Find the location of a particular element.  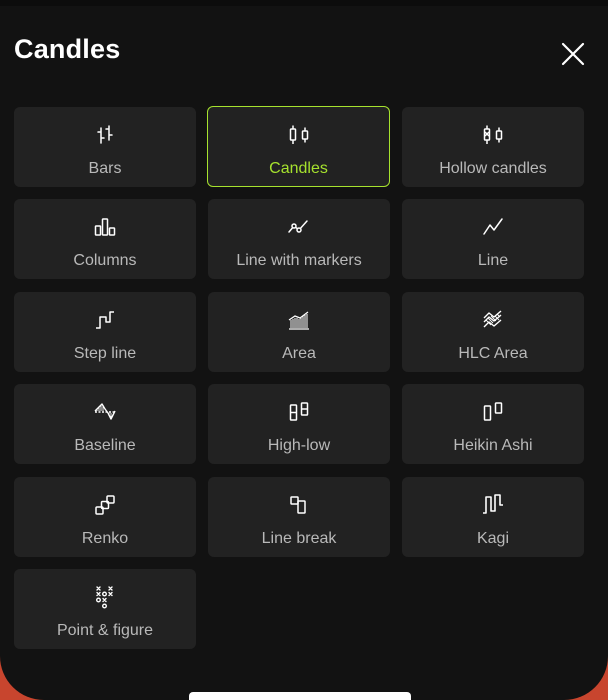

chart-type-baseline: Baseline is located at coordinates (105, 424).